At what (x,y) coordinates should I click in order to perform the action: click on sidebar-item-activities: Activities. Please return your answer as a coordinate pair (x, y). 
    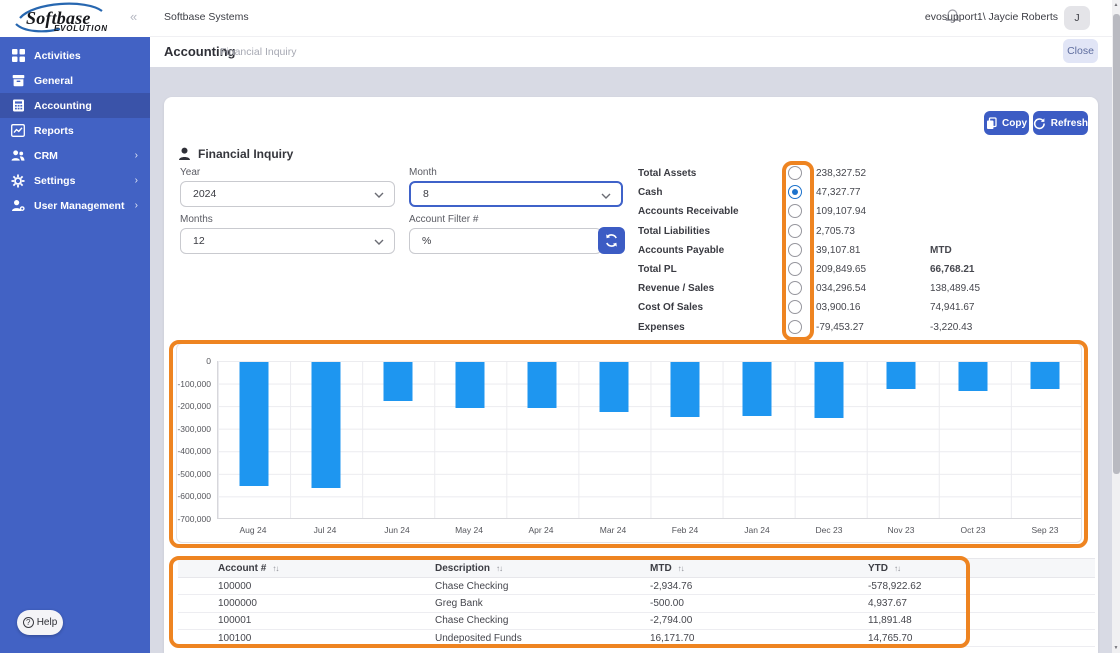
    Looking at the image, I should click on (75, 55).